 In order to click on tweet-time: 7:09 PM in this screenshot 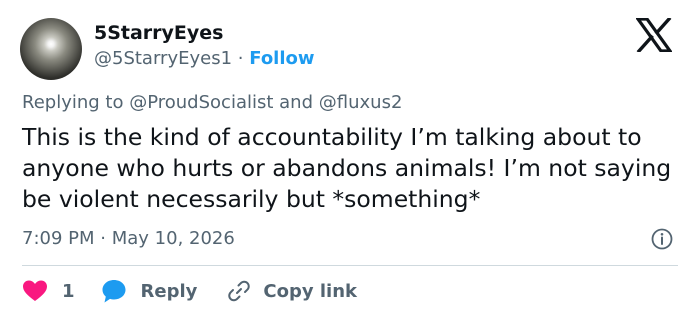, I will do `click(58, 238)`.